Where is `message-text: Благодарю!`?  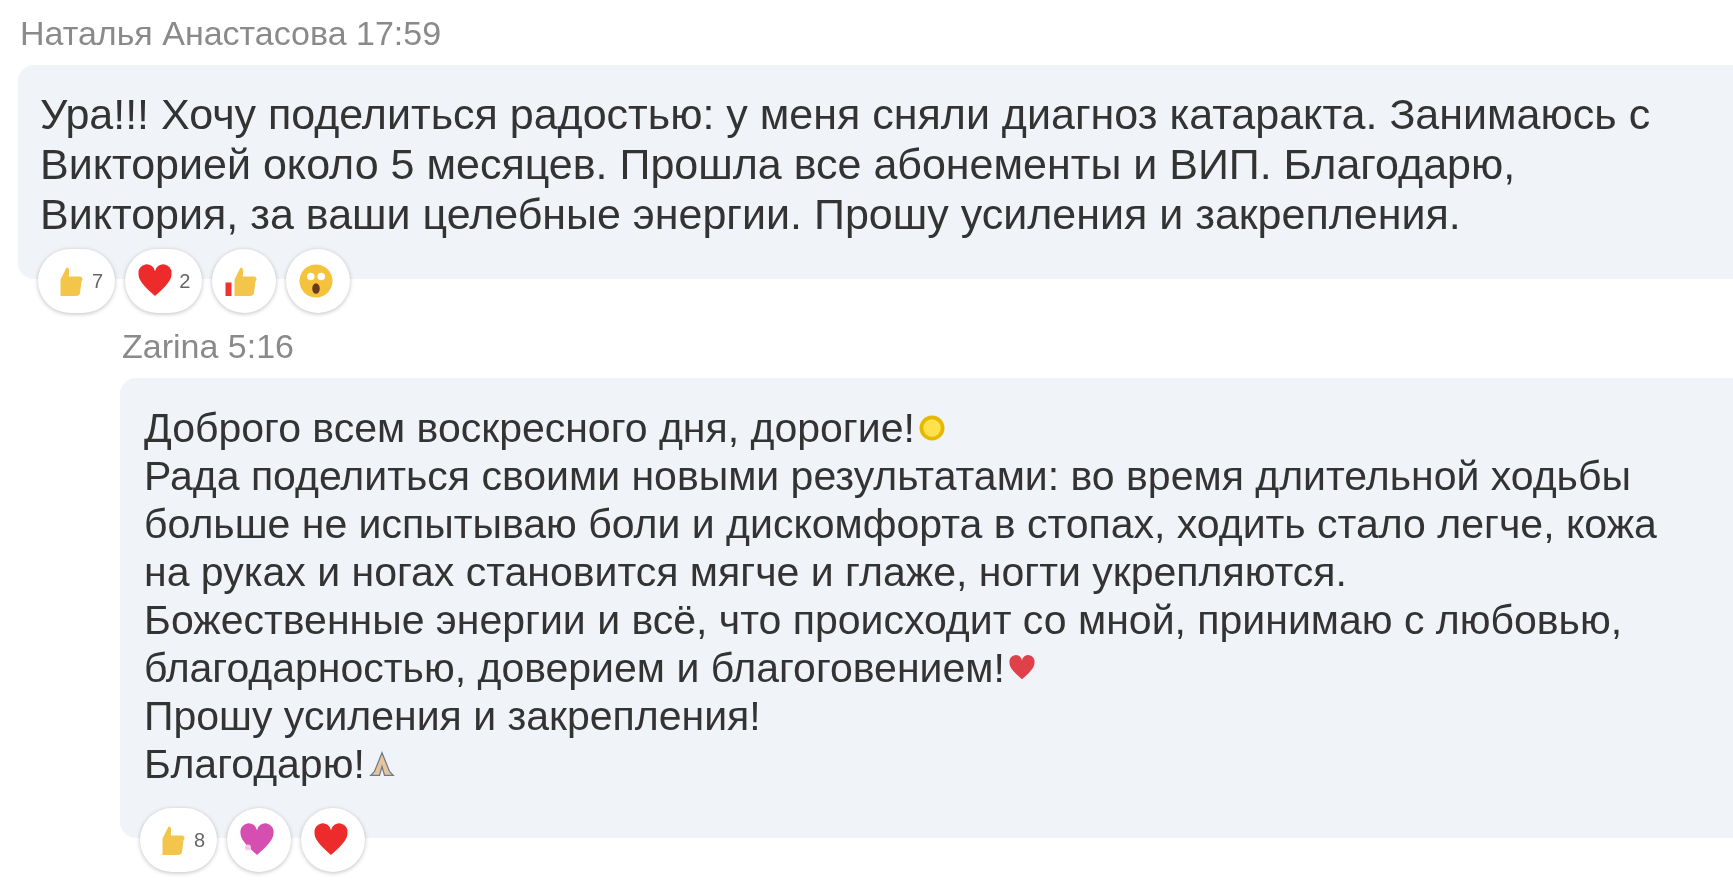 message-text: Благодарю! is located at coordinates (254, 764).